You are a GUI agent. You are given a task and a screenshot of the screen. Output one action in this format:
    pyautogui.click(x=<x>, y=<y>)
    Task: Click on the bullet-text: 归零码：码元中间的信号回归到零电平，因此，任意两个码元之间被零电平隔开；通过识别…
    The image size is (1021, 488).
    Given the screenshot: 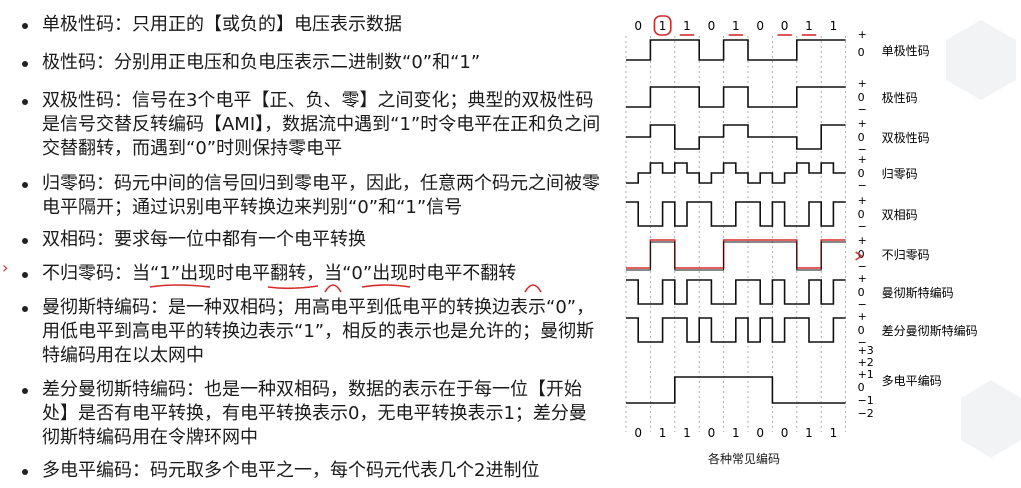 What is the action you would take?
    pyautogui.click(x=321, y=195)
    